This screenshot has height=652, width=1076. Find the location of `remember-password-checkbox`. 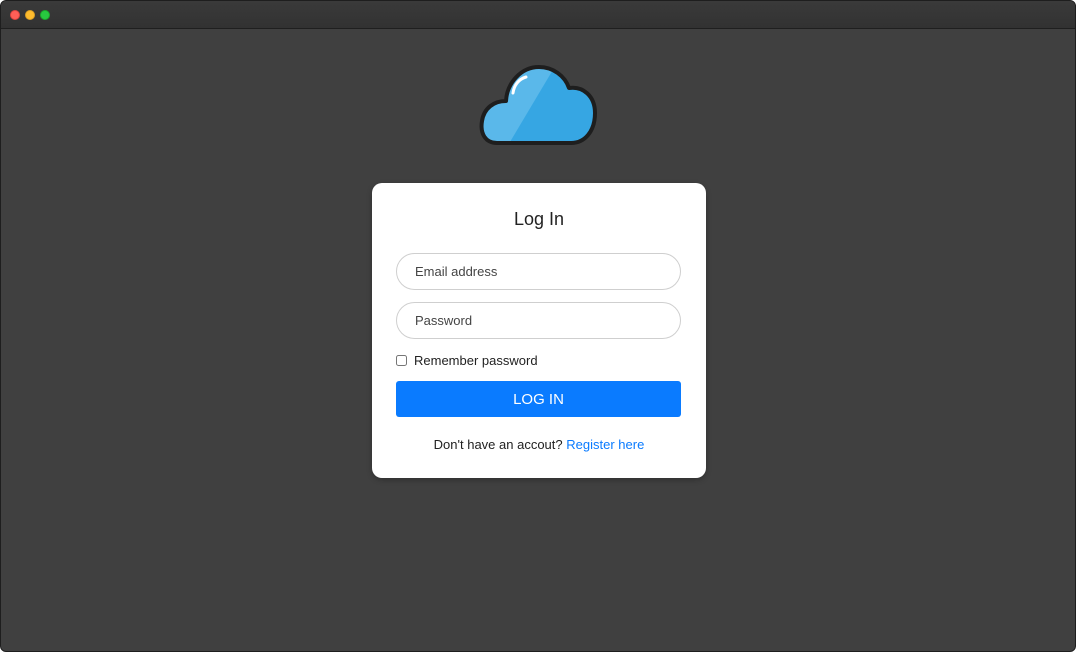

remember-password-checkbox is located at coordinates (401, 360).